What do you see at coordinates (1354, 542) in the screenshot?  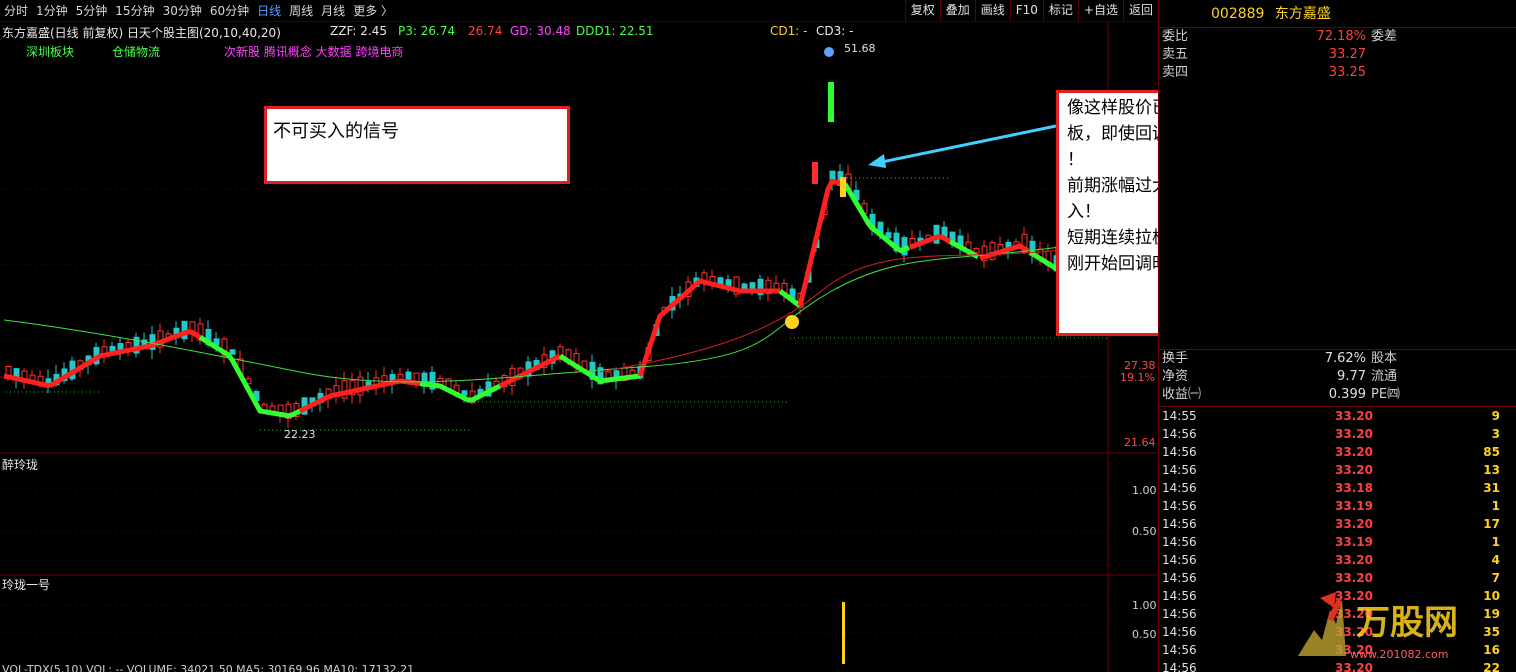 I see `tick-price: 33.19` at bounding box center [1354, 542].